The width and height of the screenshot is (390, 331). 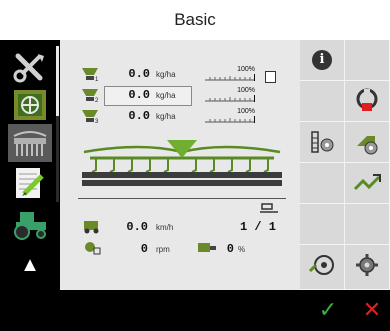 I want to click on machine-settings-icon, so click(x=367, y=145).